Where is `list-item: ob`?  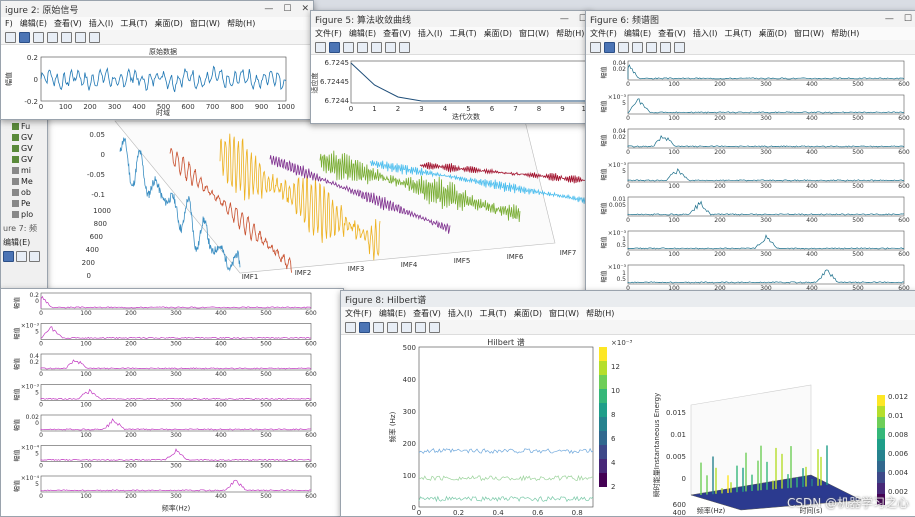 list-item: ob is located at coordinates (24, 192).